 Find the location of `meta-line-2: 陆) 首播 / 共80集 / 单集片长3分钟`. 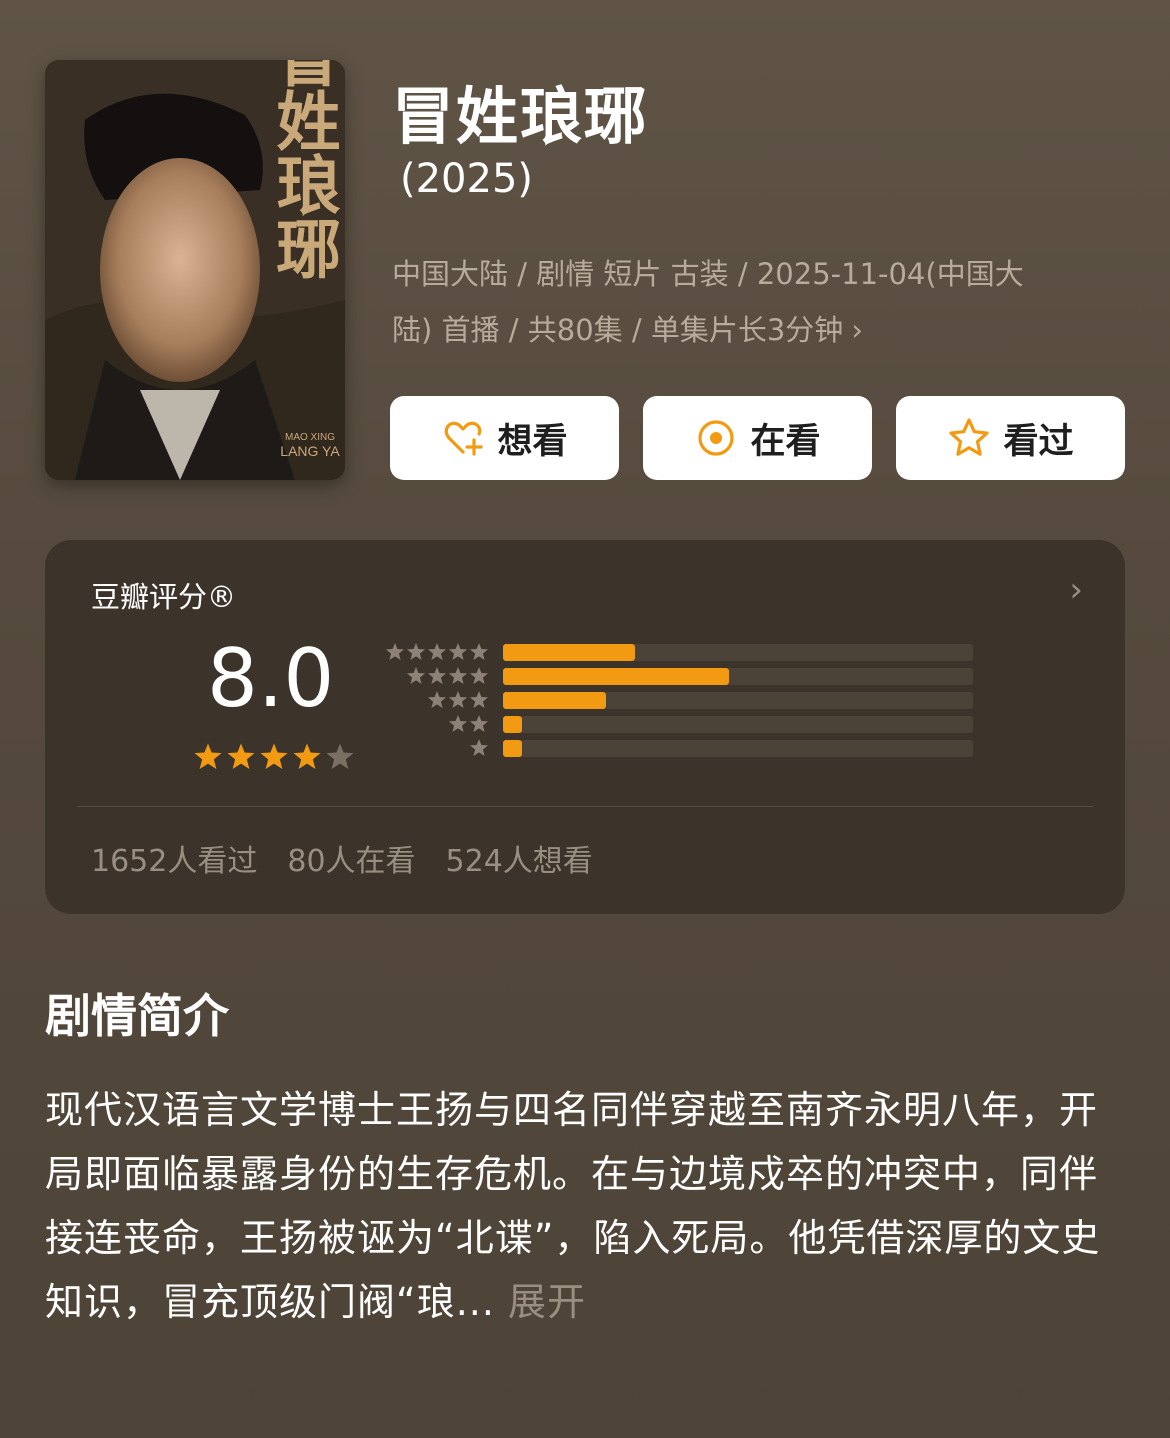

meta-line-2: 陆) 首播 / 共80集 / 单集片长3分钟 is located at coordinates (618, 330).